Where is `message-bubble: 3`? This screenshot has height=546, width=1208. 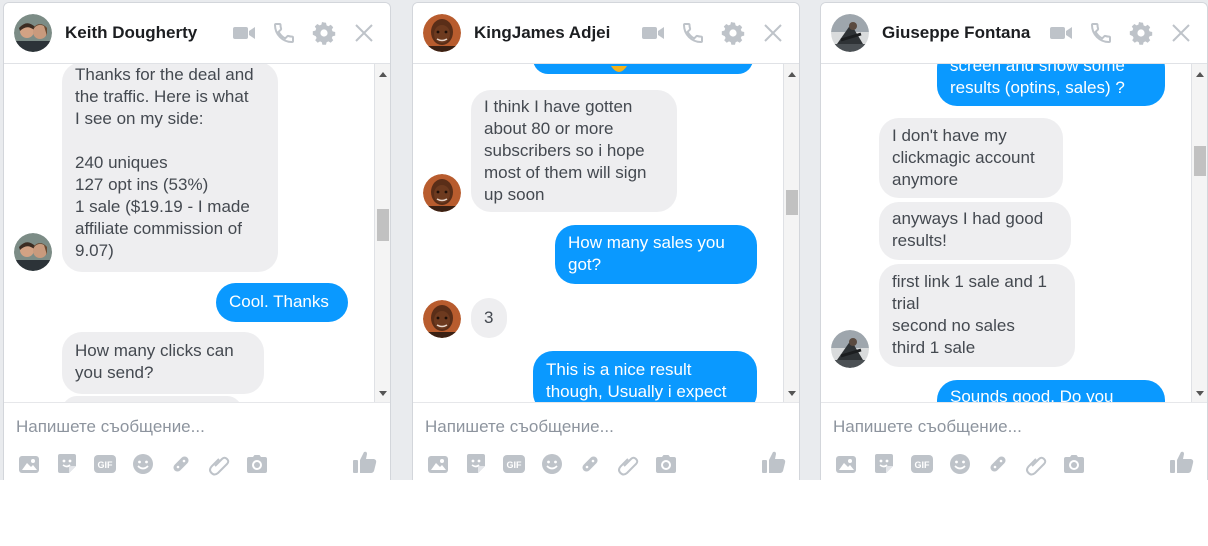 message-bubble: 3 is located at coordinates (489, 318).